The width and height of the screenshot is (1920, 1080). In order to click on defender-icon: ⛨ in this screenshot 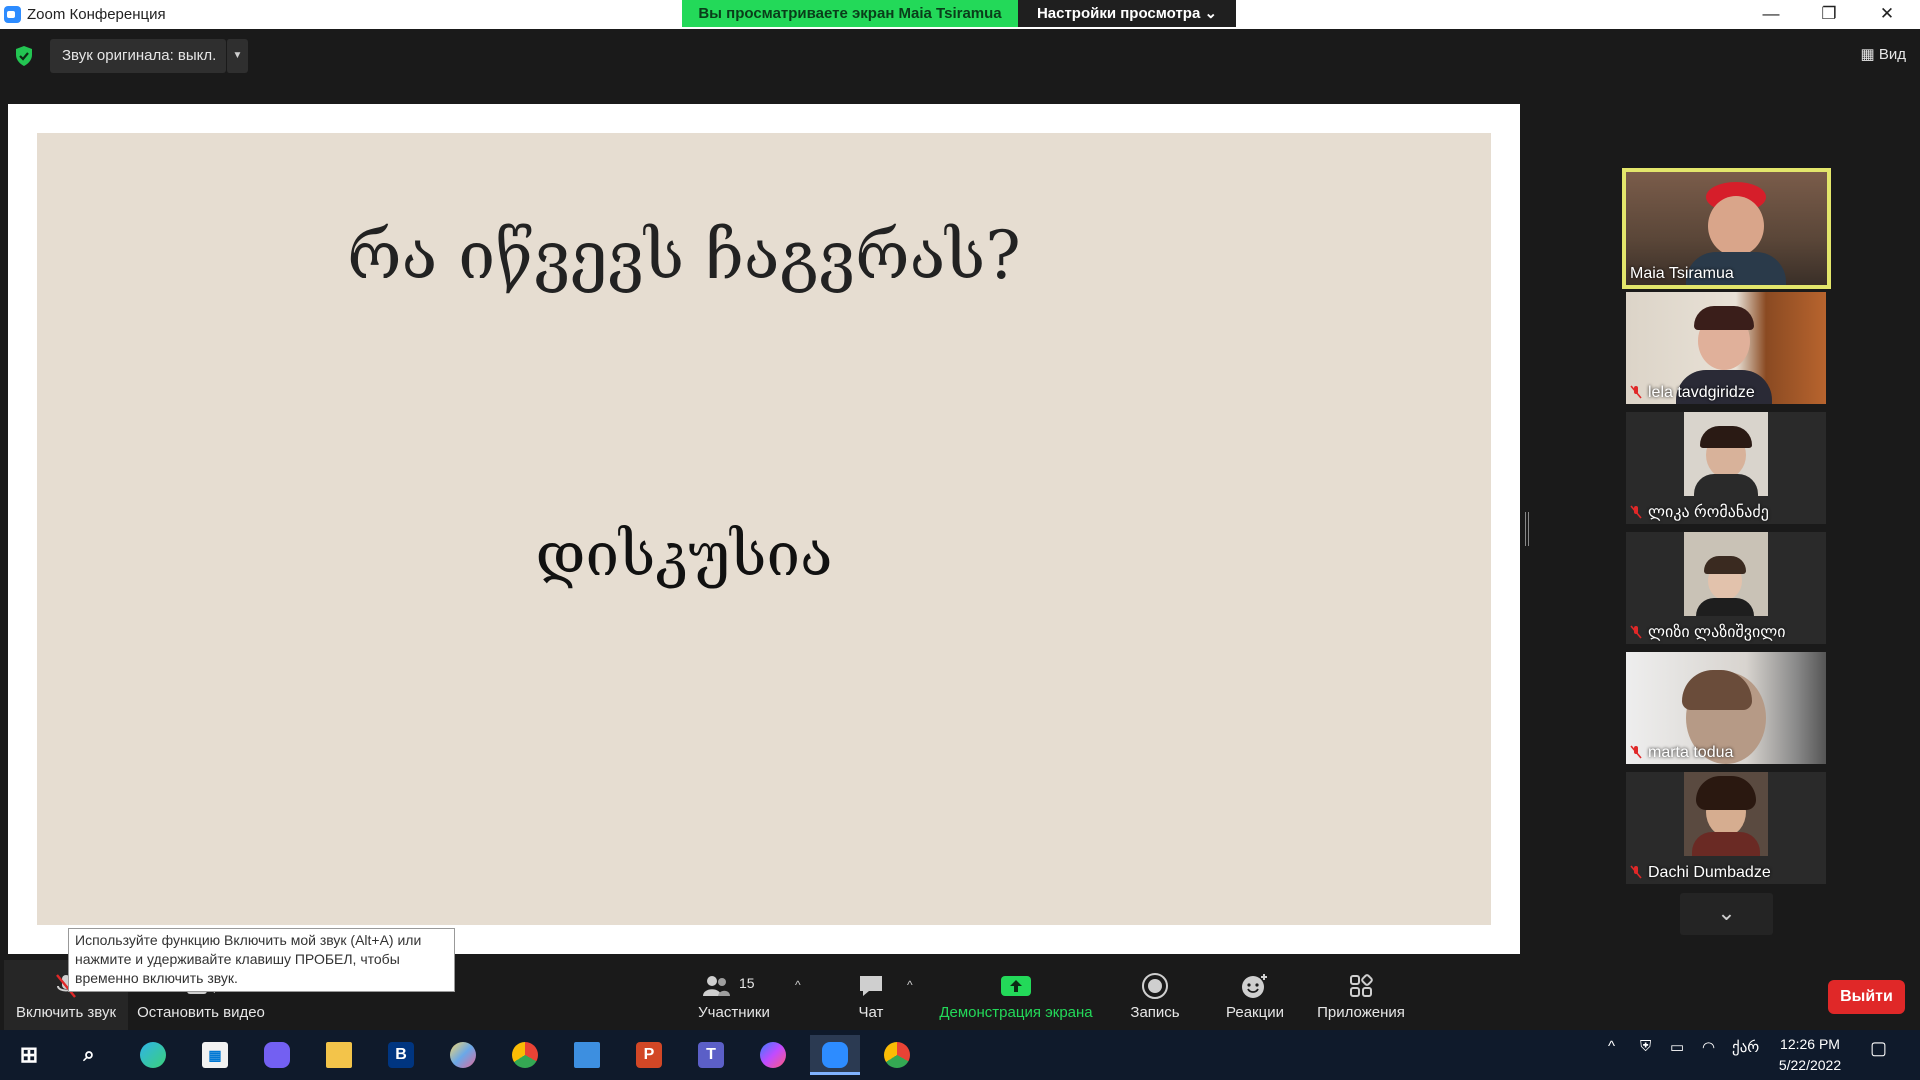, I will do `click(1645, 1046)`.